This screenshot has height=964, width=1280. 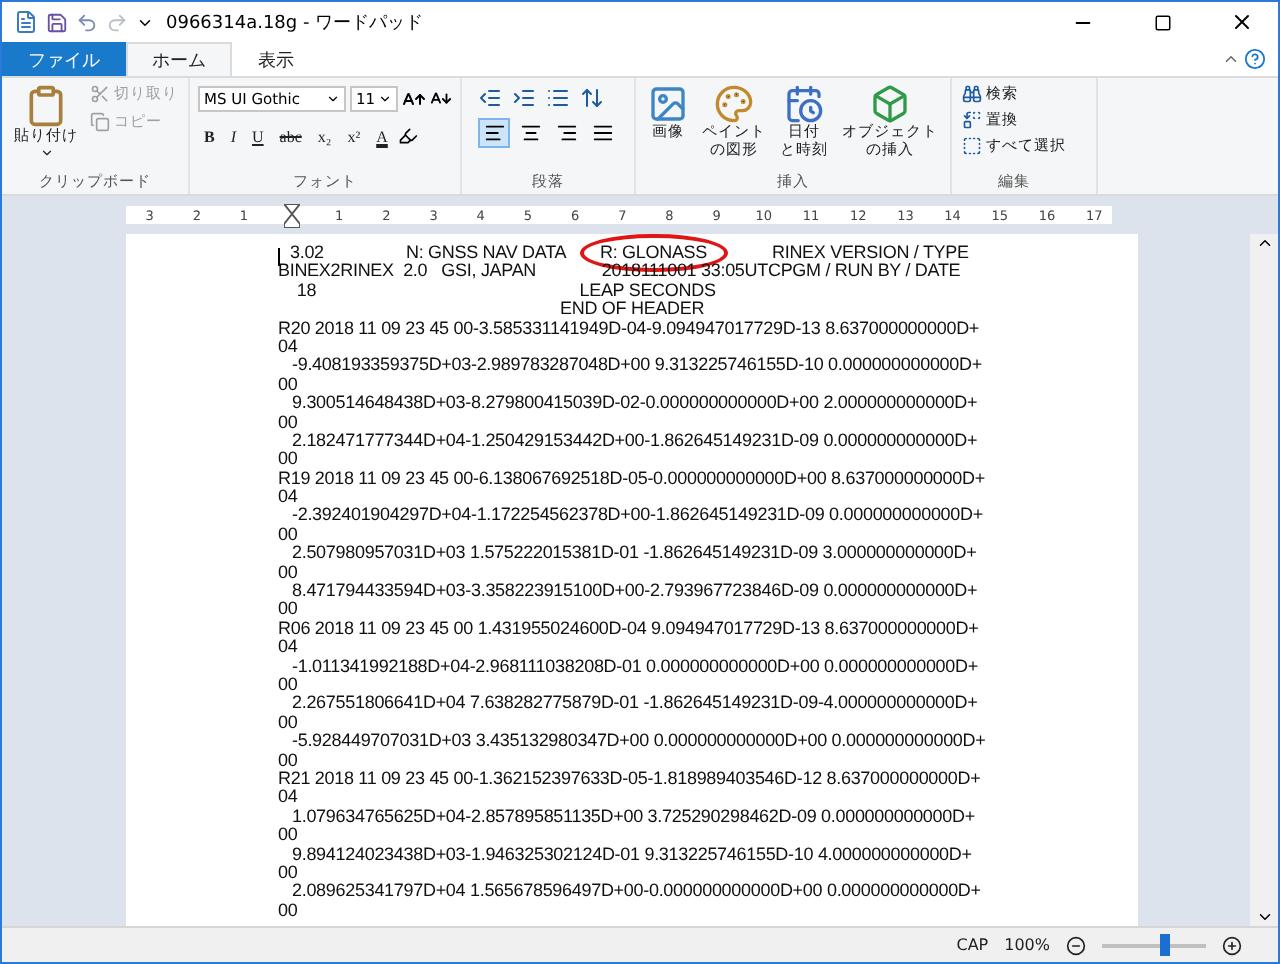 I want to click on data-line: R20 2018 11 09 23 45 00-3.585331141949D-04-9.094947017729D-13 8.637000000000D+, so click(x=630, y=328).